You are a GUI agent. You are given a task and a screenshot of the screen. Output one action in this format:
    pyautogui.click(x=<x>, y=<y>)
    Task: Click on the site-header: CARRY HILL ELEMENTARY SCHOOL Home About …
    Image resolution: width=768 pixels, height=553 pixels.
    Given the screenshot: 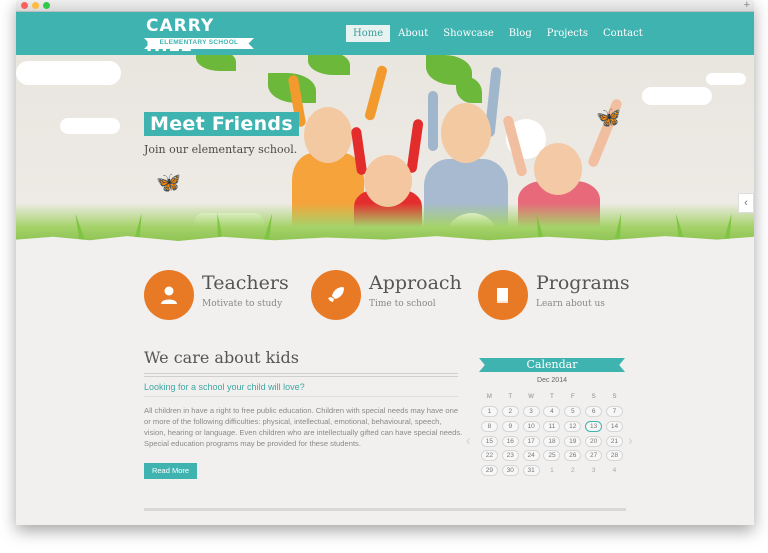 What is the action you would take?
    pyautogui.click(x=385, y=34)
    